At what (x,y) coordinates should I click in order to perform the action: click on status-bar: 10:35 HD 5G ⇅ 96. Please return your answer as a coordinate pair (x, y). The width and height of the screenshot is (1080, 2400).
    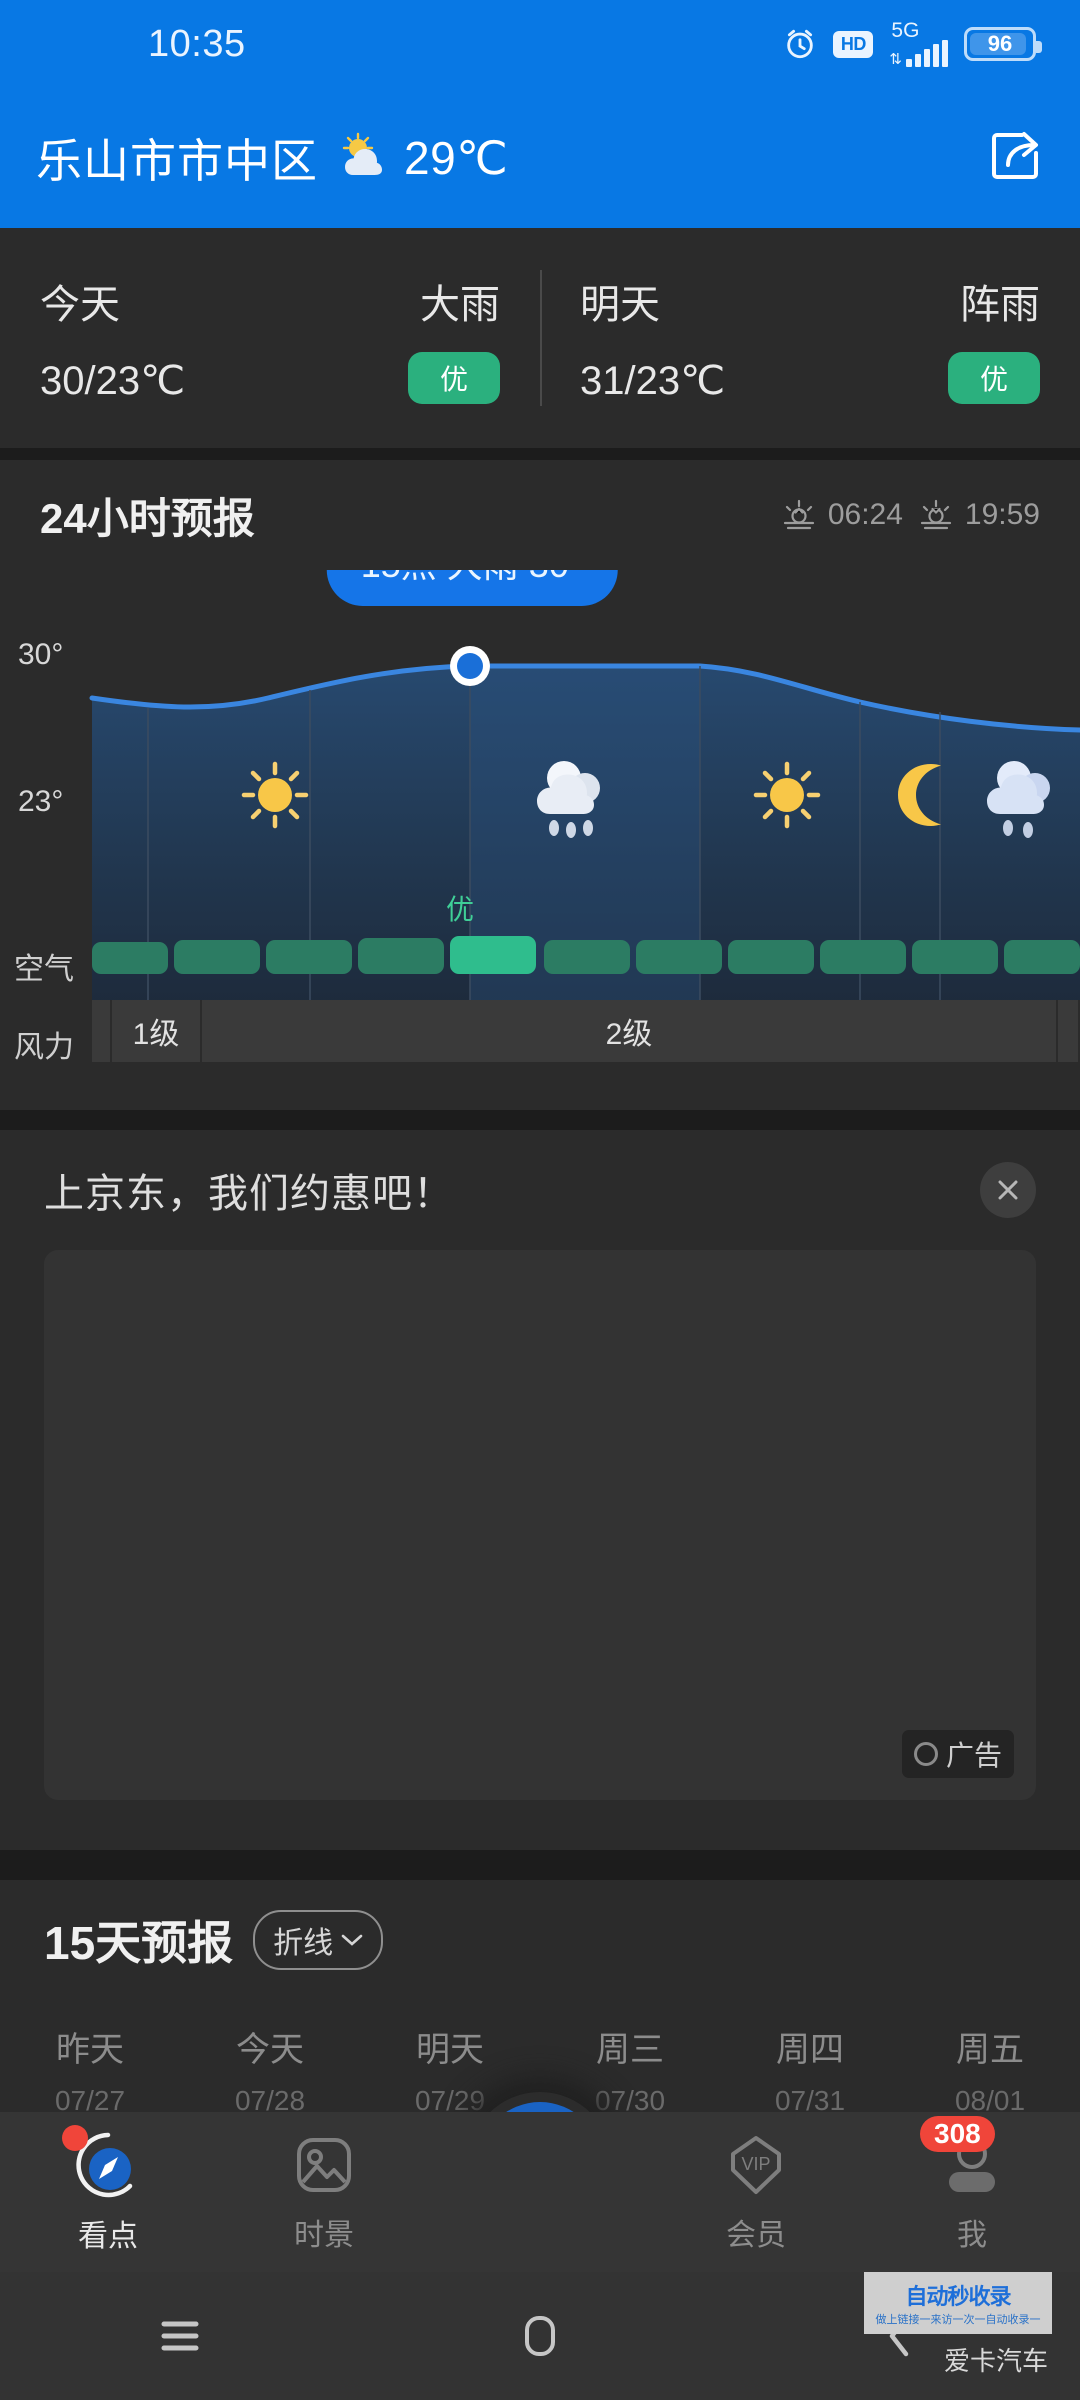
    Looking at the image, I should click on (540, 44).